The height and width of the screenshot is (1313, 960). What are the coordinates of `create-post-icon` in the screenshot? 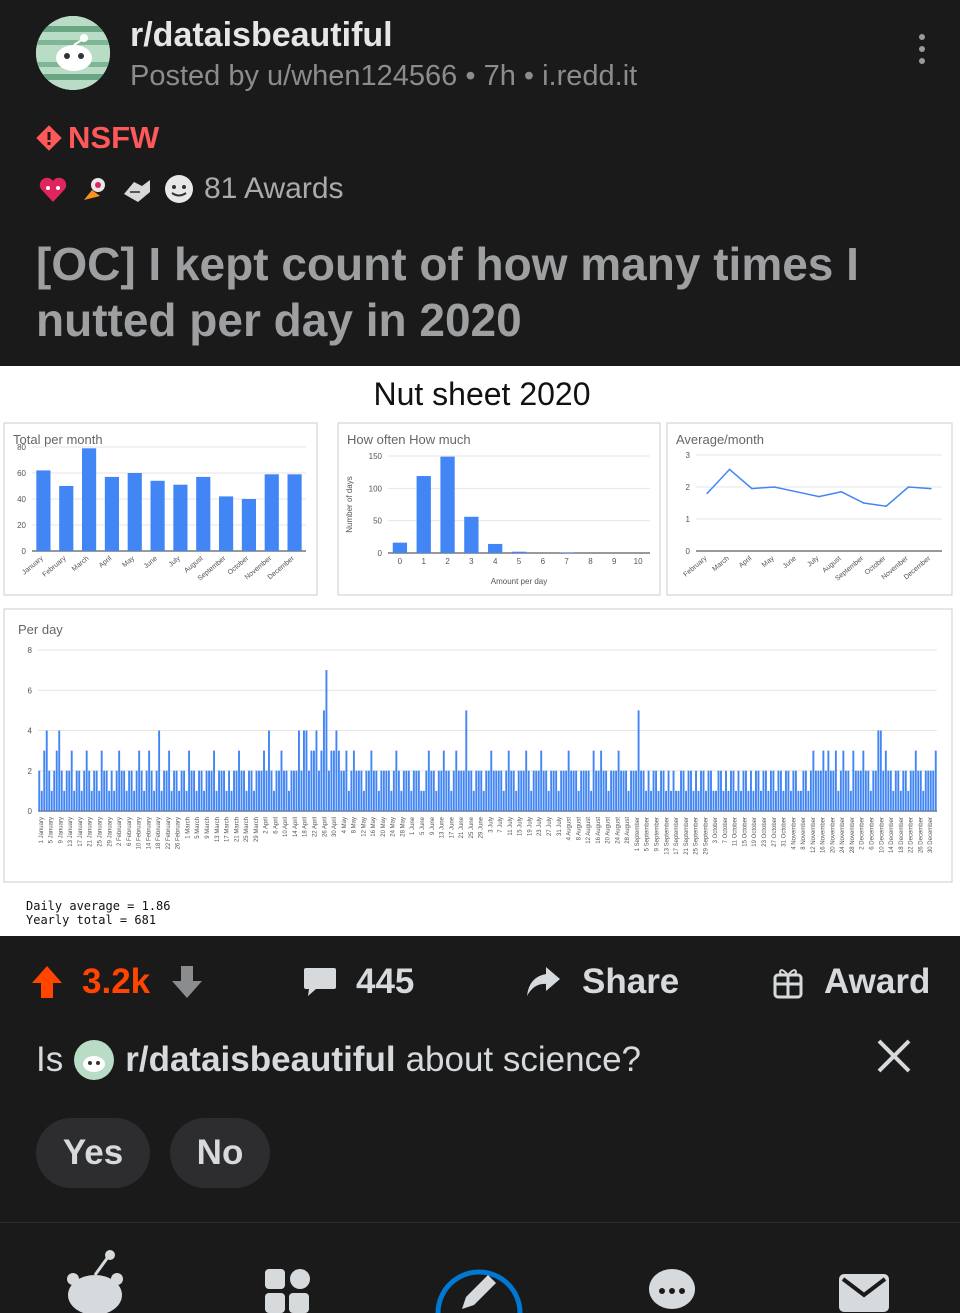 It's located at (479, 1281).